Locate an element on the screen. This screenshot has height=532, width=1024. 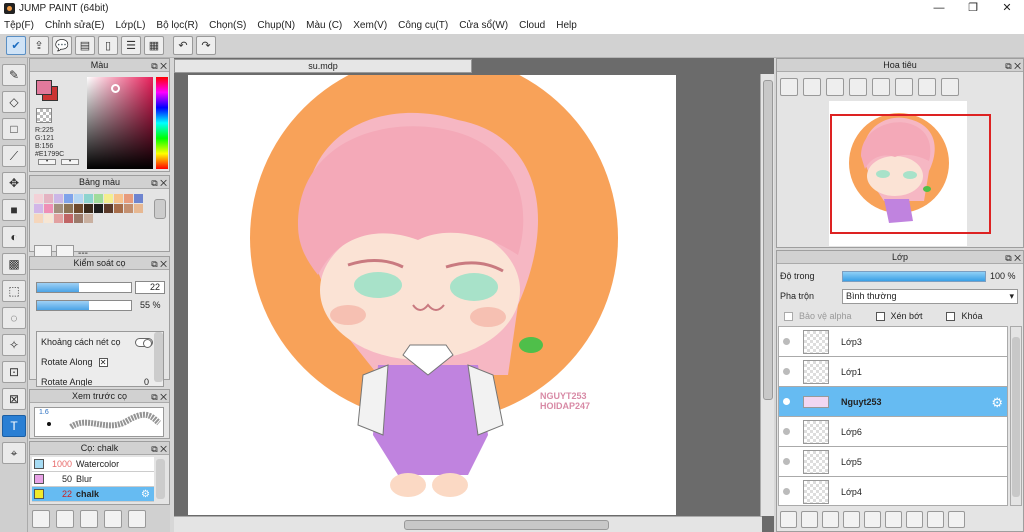
brush-opacity-slider is located at coordinates (84, 305).